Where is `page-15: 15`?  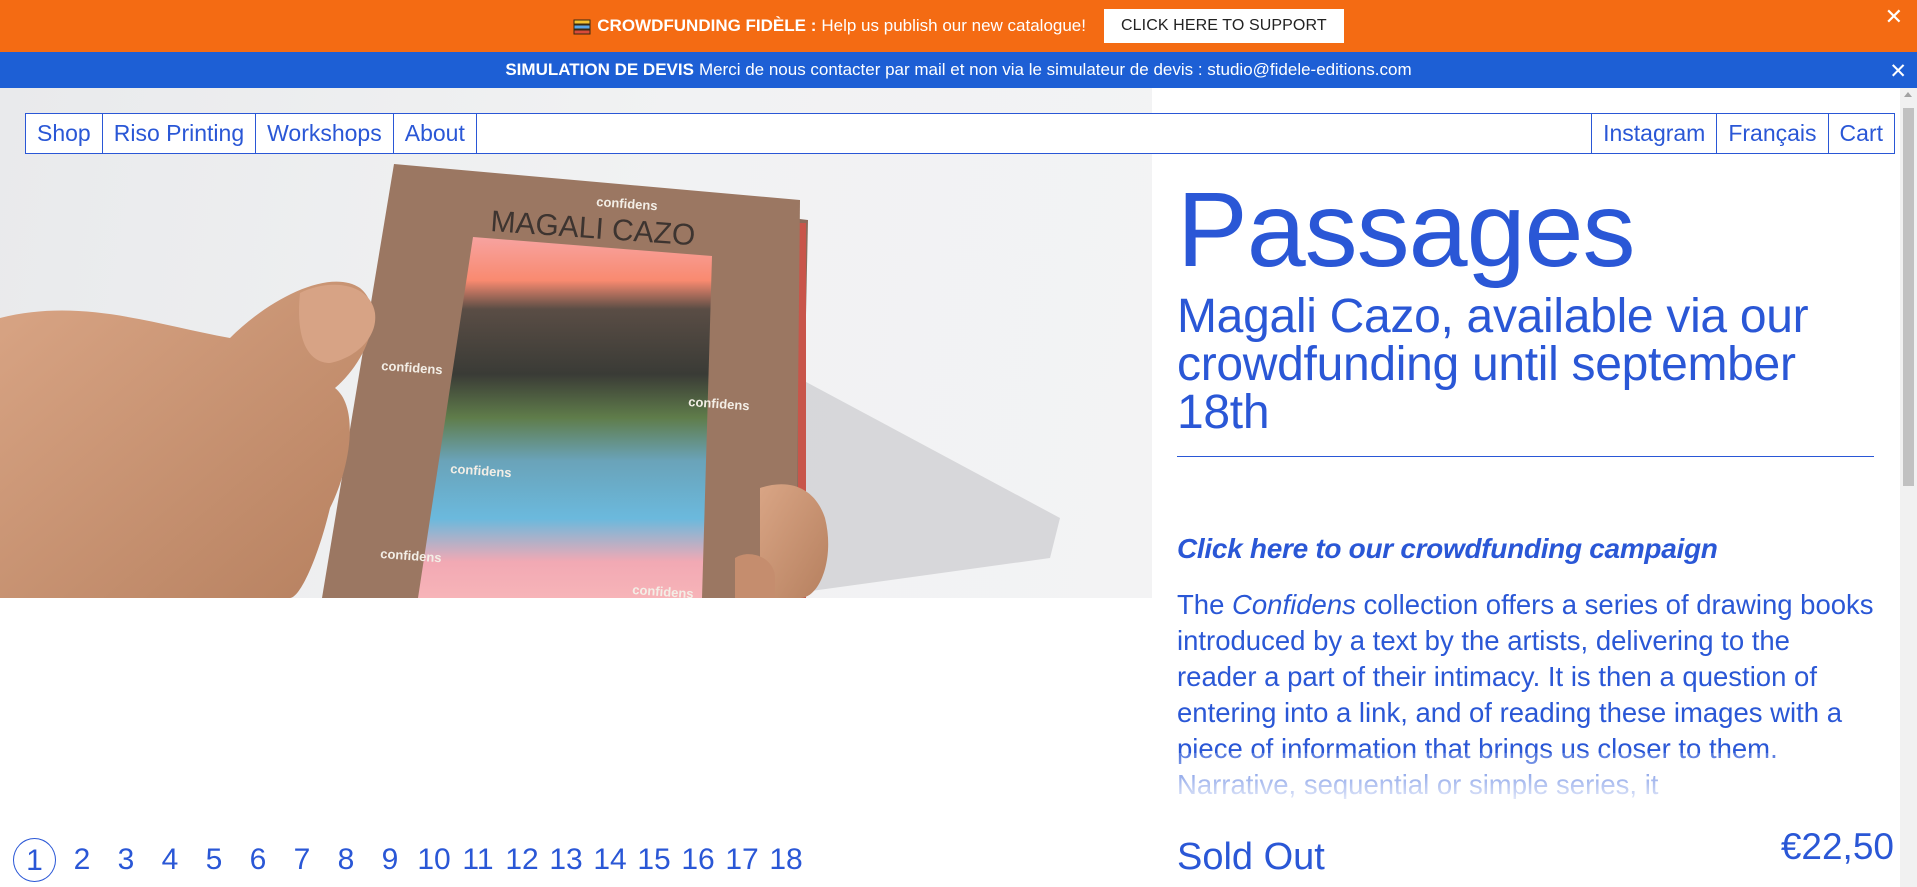
page-15: 15 is located at coordinates (654, 860).